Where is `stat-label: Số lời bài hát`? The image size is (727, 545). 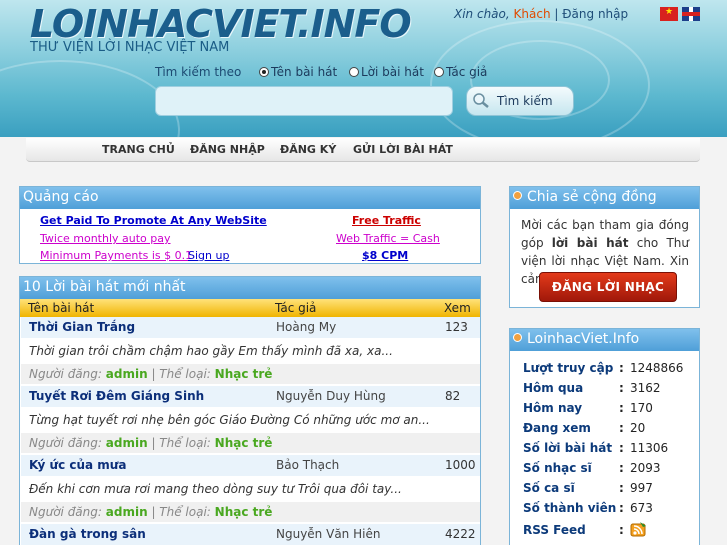
stat-label: Số lời bài hát is located at coordinates (568, 448).